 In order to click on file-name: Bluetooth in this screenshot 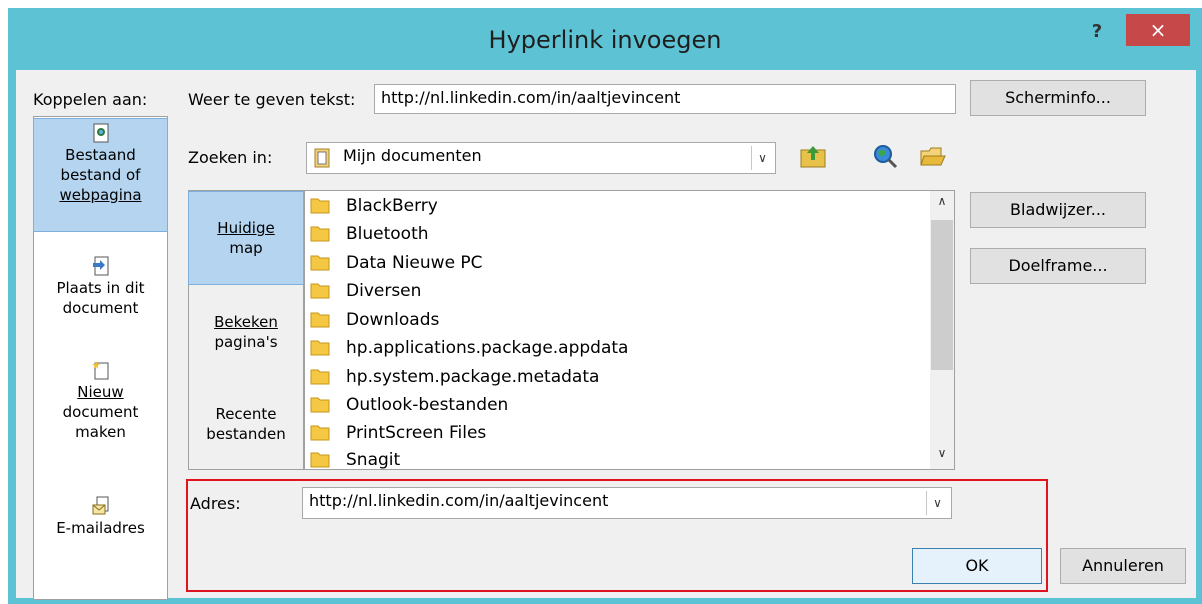, I will do `click(387, 234)`.